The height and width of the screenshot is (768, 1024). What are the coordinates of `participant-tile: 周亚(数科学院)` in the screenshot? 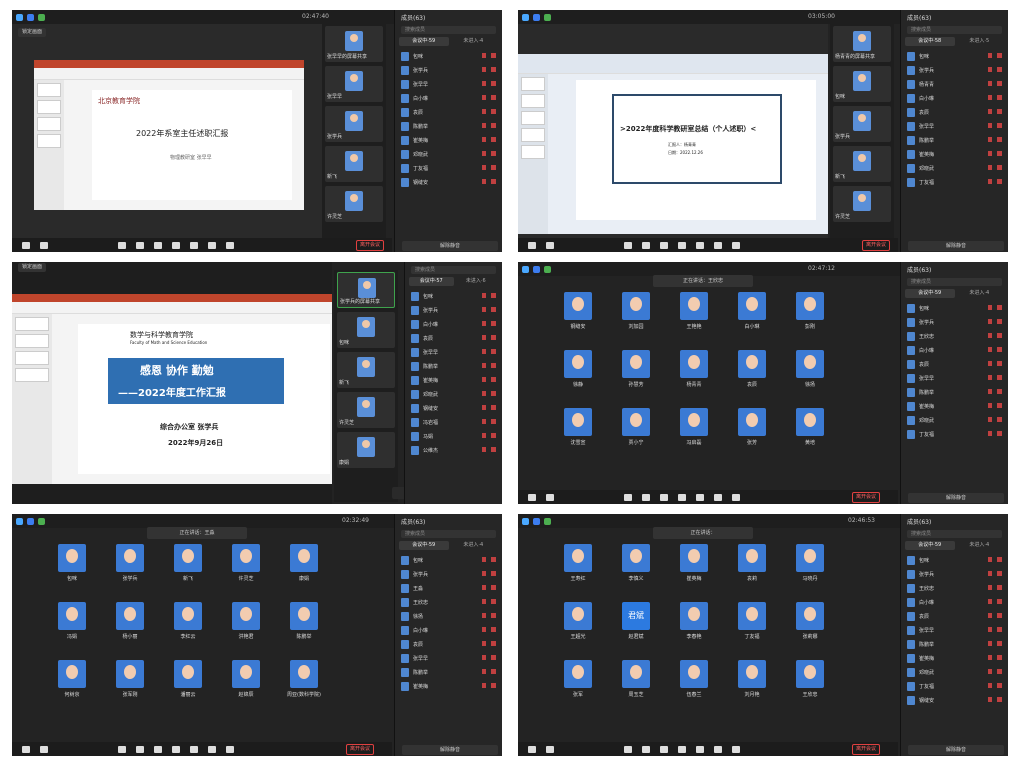 It's located at (304, 685).